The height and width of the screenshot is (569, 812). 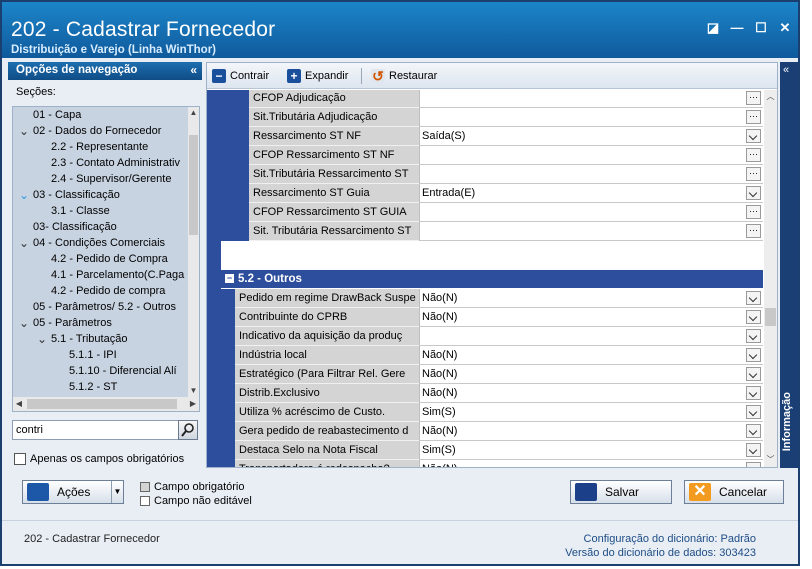 I want to click on scroll-left-icon: ◀, so click(x=19, y=404).